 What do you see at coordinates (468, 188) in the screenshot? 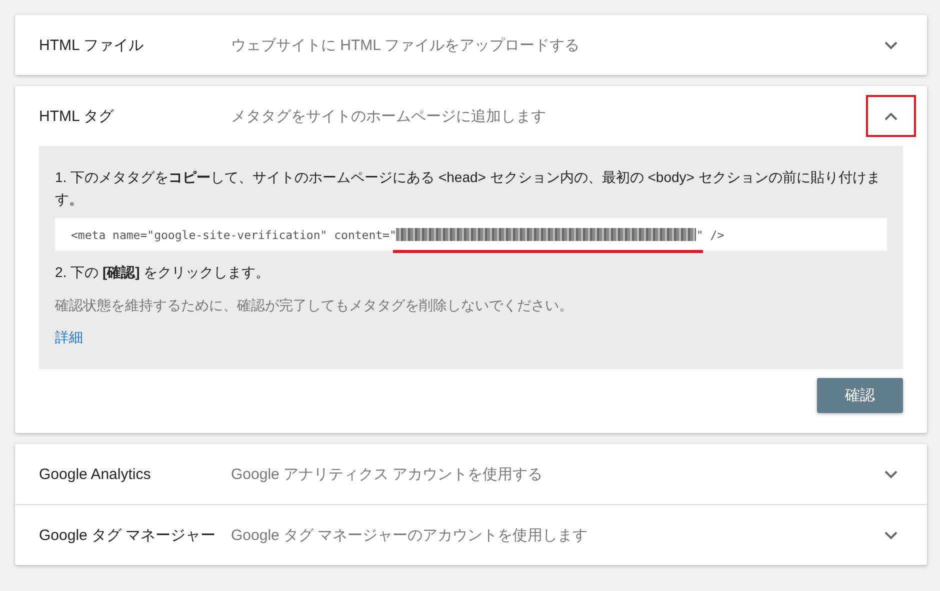
I see `step-text: 1. 下のメタタグをコピーして、サイトのホームページにある <head> セクション内の、最初の <body> セクションの前に貼り付けます。` at bounding box center [468, 188].